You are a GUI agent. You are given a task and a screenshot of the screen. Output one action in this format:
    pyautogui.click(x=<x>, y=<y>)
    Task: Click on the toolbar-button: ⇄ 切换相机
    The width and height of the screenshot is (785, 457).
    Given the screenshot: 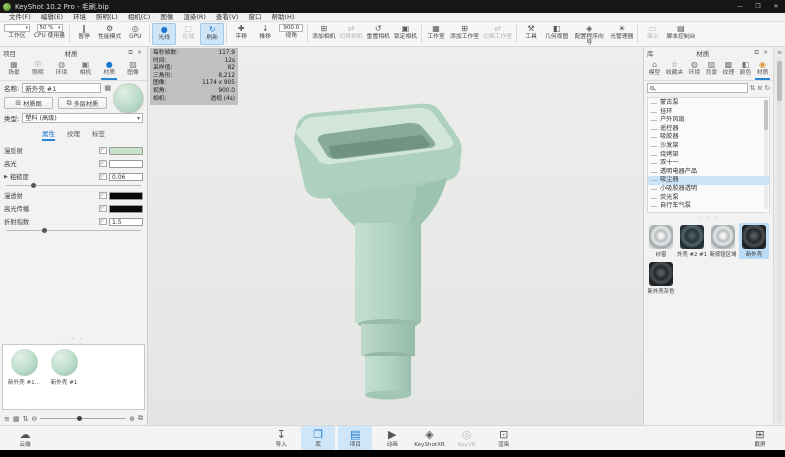 What is the action you would take?
    pyautogui.click(x=350, y=34)
    